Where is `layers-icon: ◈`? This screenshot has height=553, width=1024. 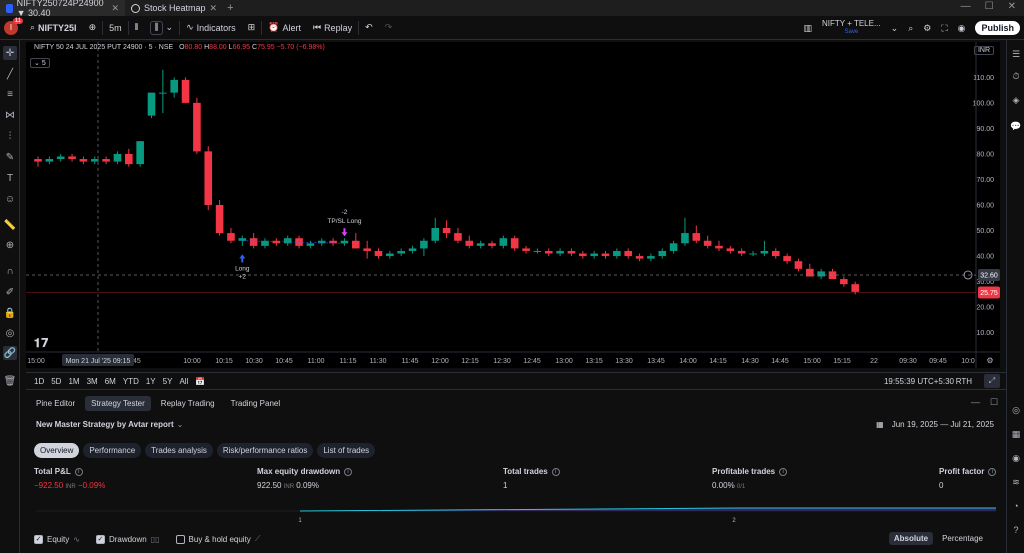
layers-icon: ◈ is located at coordinates (1016, 100).